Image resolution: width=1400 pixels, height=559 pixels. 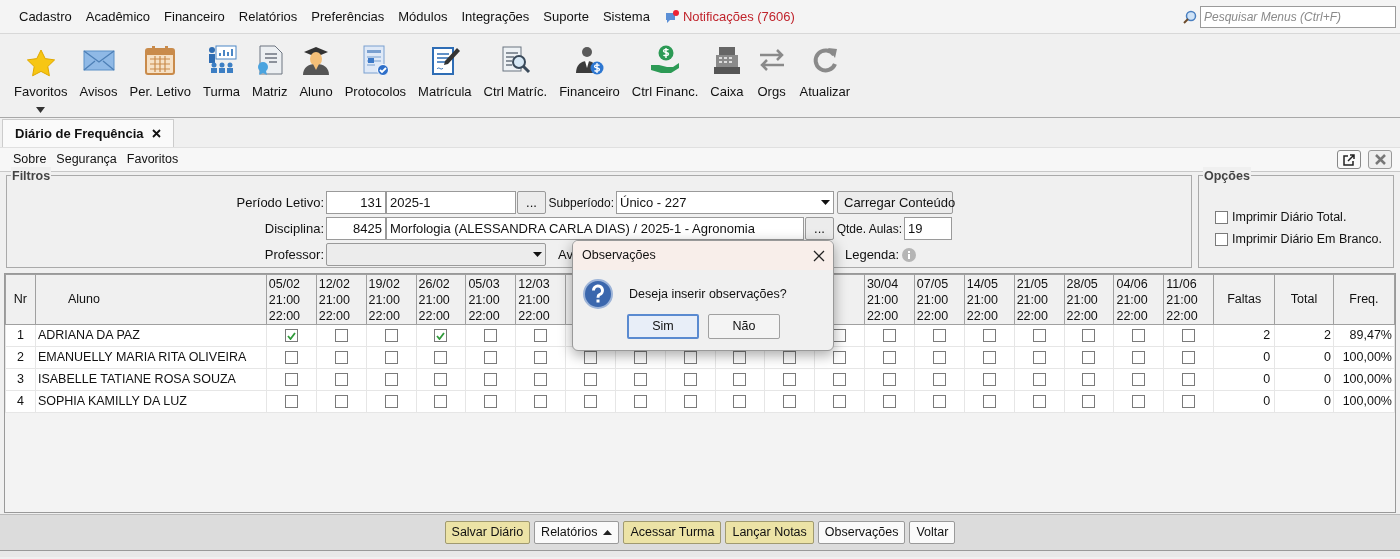 What do you see at coordinates (221, 72) in the screenshot?
I see `toolbar-button: Turma` at bounding box center [221, 72].